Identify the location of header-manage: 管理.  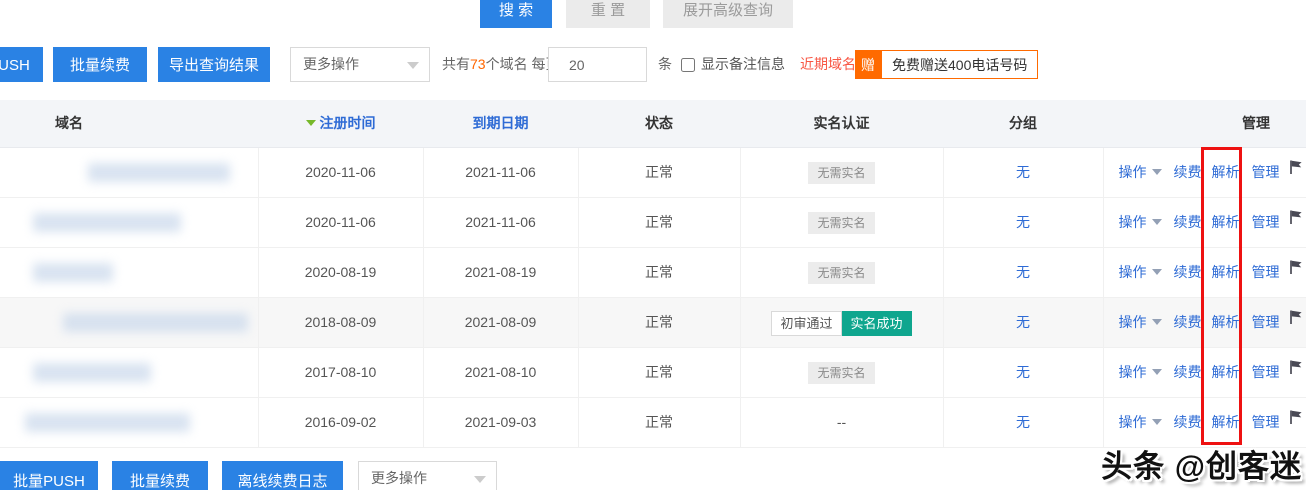
(1204, 124).